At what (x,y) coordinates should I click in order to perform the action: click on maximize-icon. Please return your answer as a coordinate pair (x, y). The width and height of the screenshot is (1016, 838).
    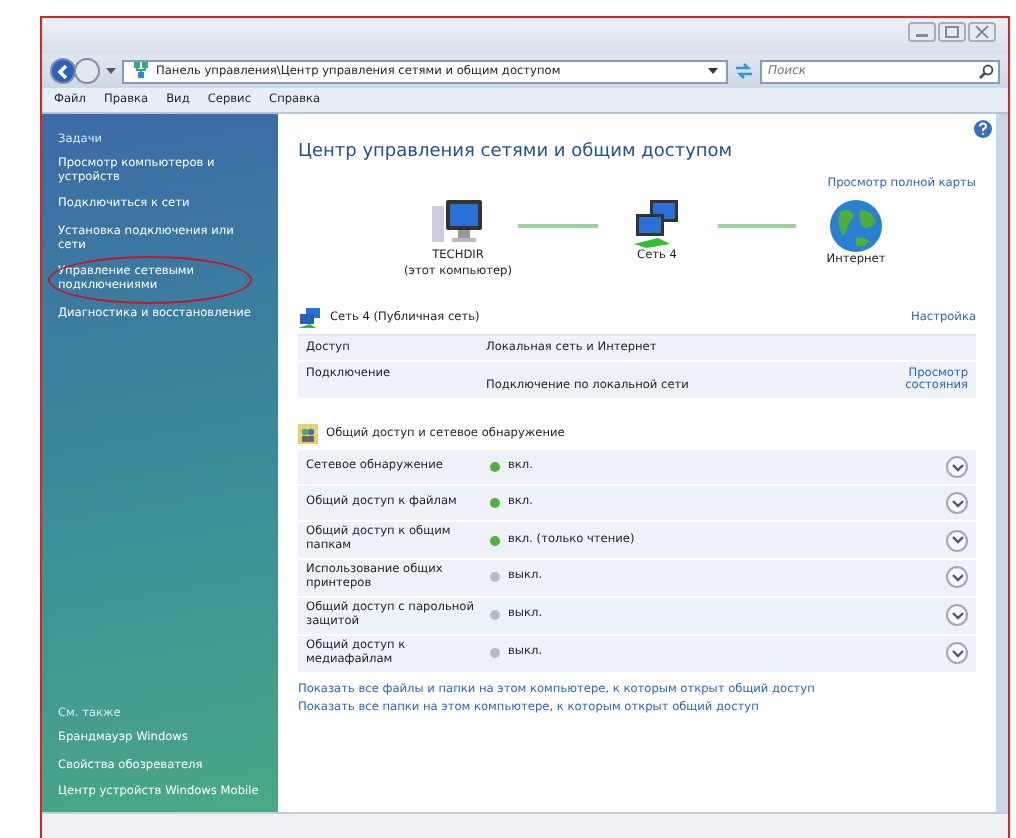
    Looking at the image, I should click on (952, 32).